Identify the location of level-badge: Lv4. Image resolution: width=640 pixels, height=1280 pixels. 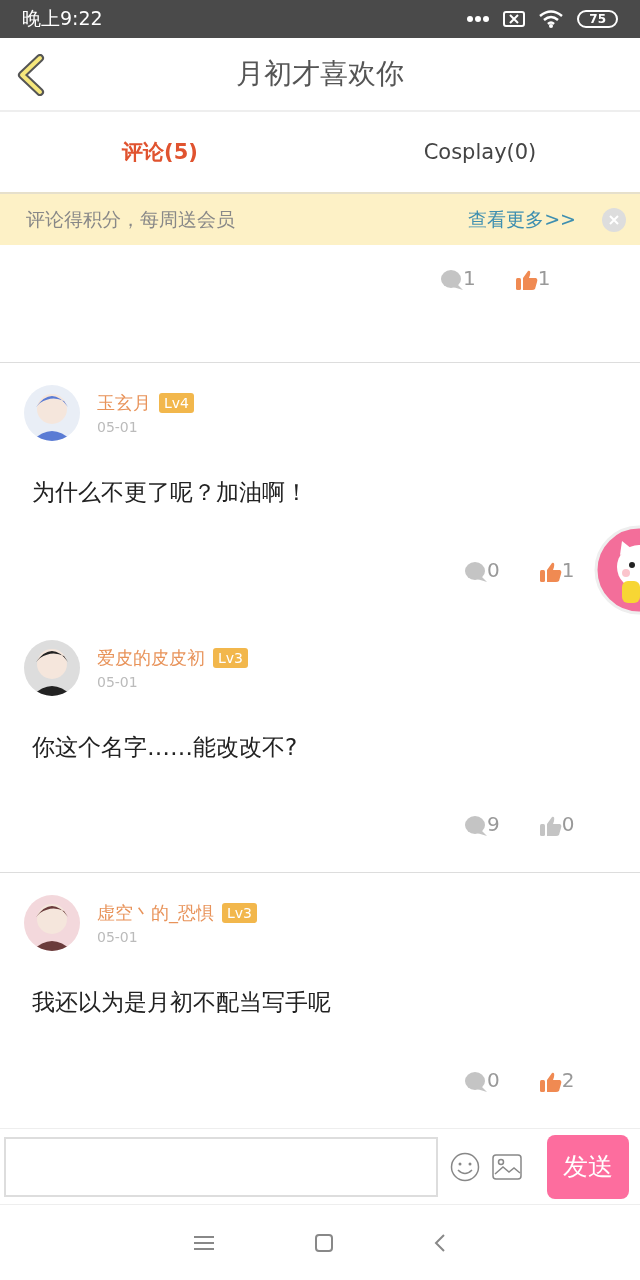
(176, 403).